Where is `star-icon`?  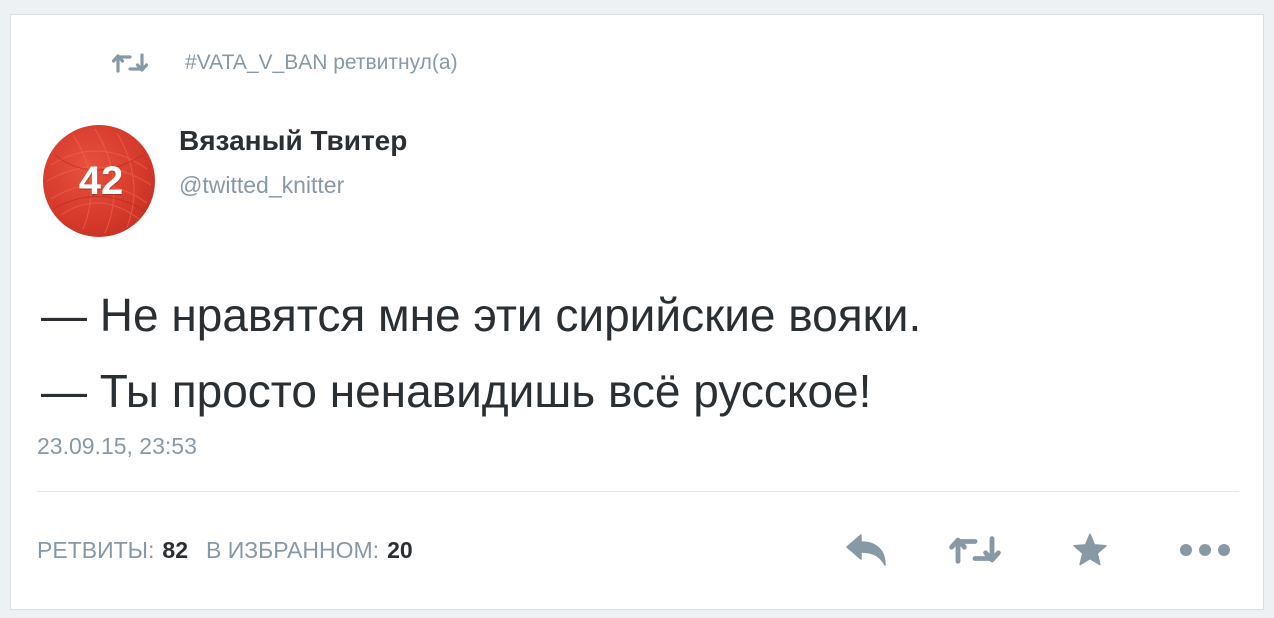 star-icon is located at coordinates (1090, 549).